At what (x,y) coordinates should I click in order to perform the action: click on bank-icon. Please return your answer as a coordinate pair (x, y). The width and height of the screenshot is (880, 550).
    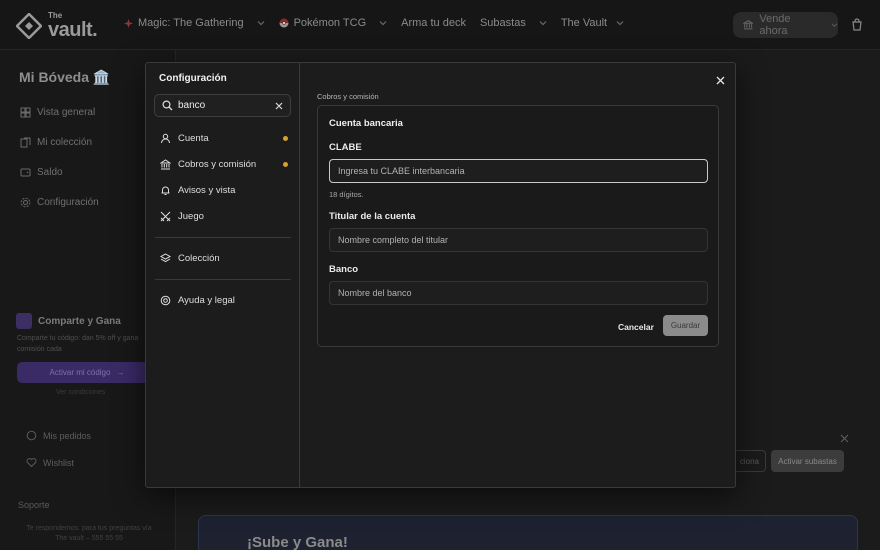
    Looking at the image, I should click on (165, 164).